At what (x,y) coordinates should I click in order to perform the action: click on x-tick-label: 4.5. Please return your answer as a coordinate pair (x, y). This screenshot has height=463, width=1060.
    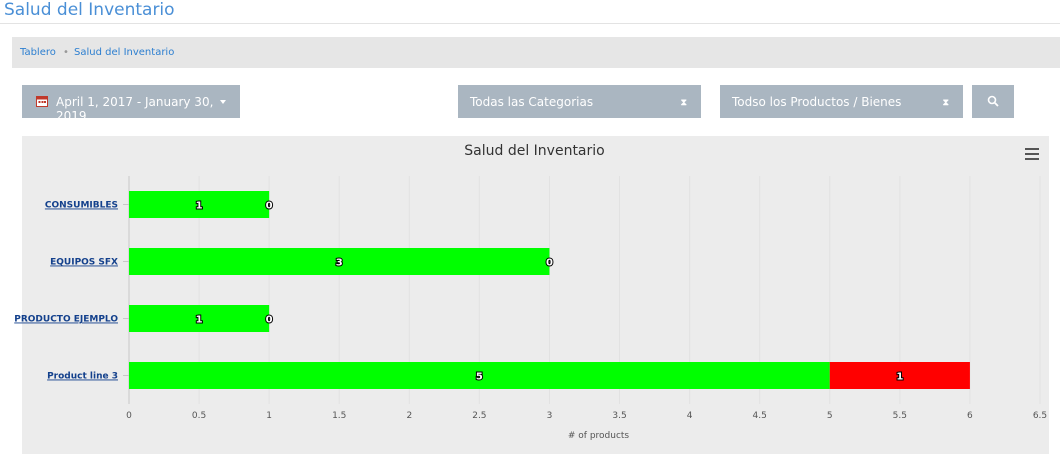
    Looking at the image, I should click on (760, 416).